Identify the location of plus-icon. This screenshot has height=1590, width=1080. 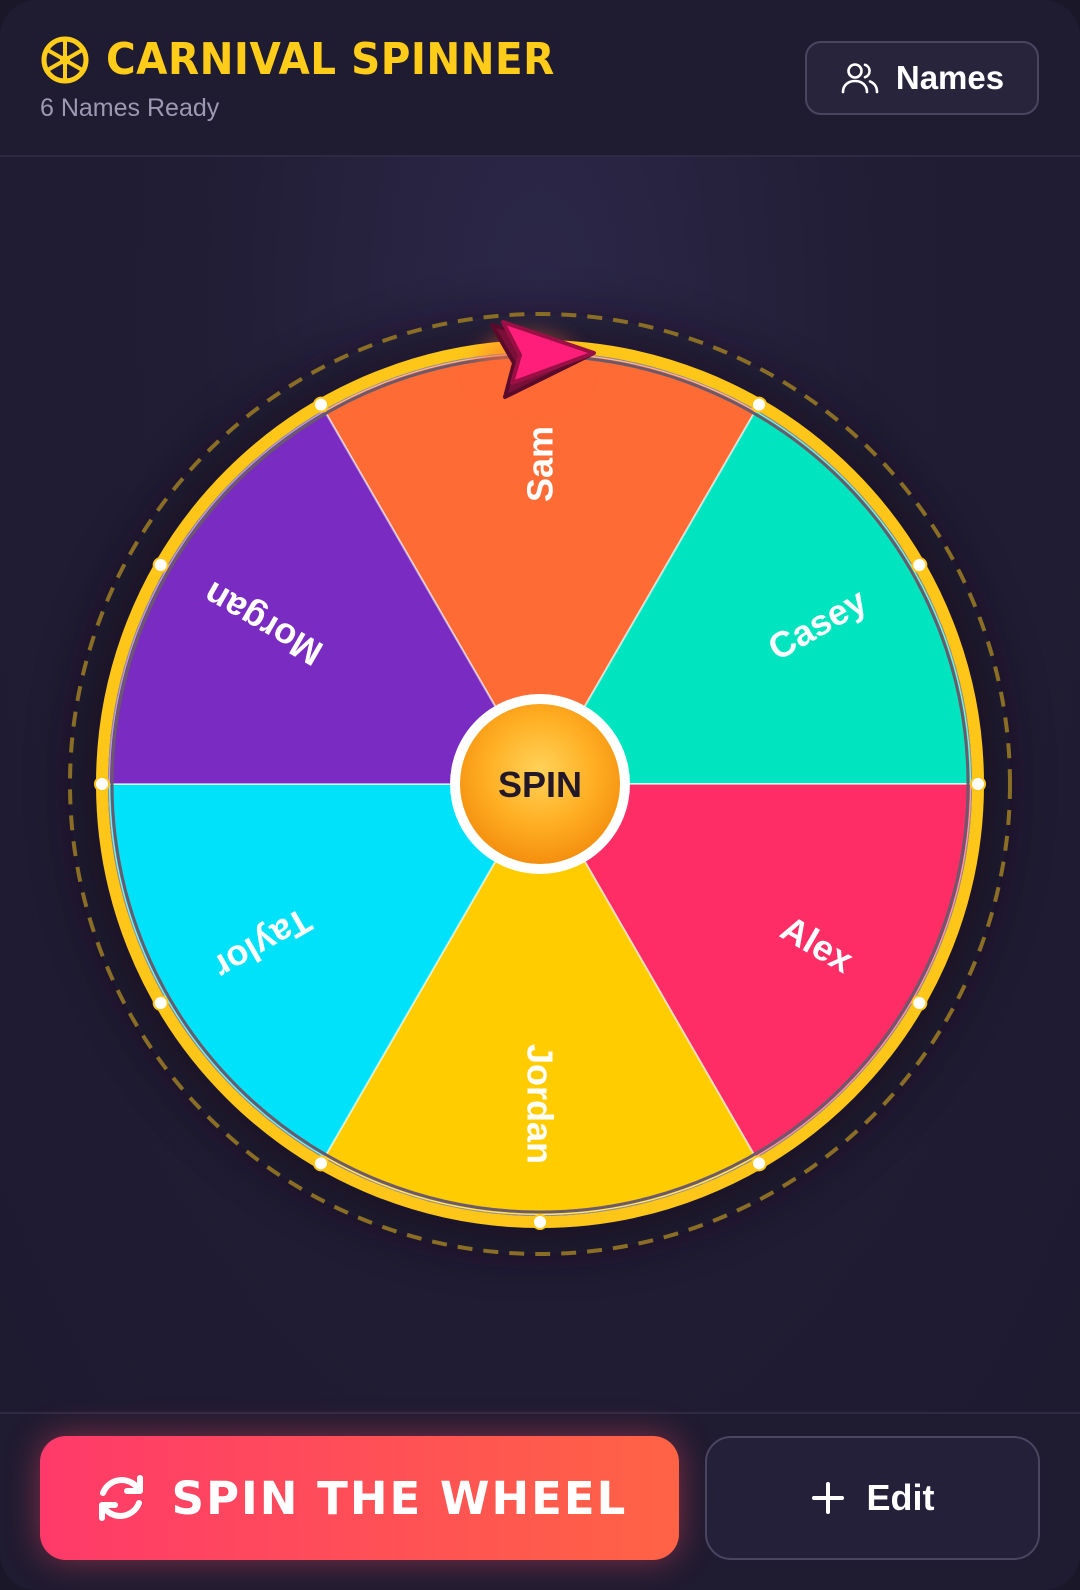
(827, 1498).